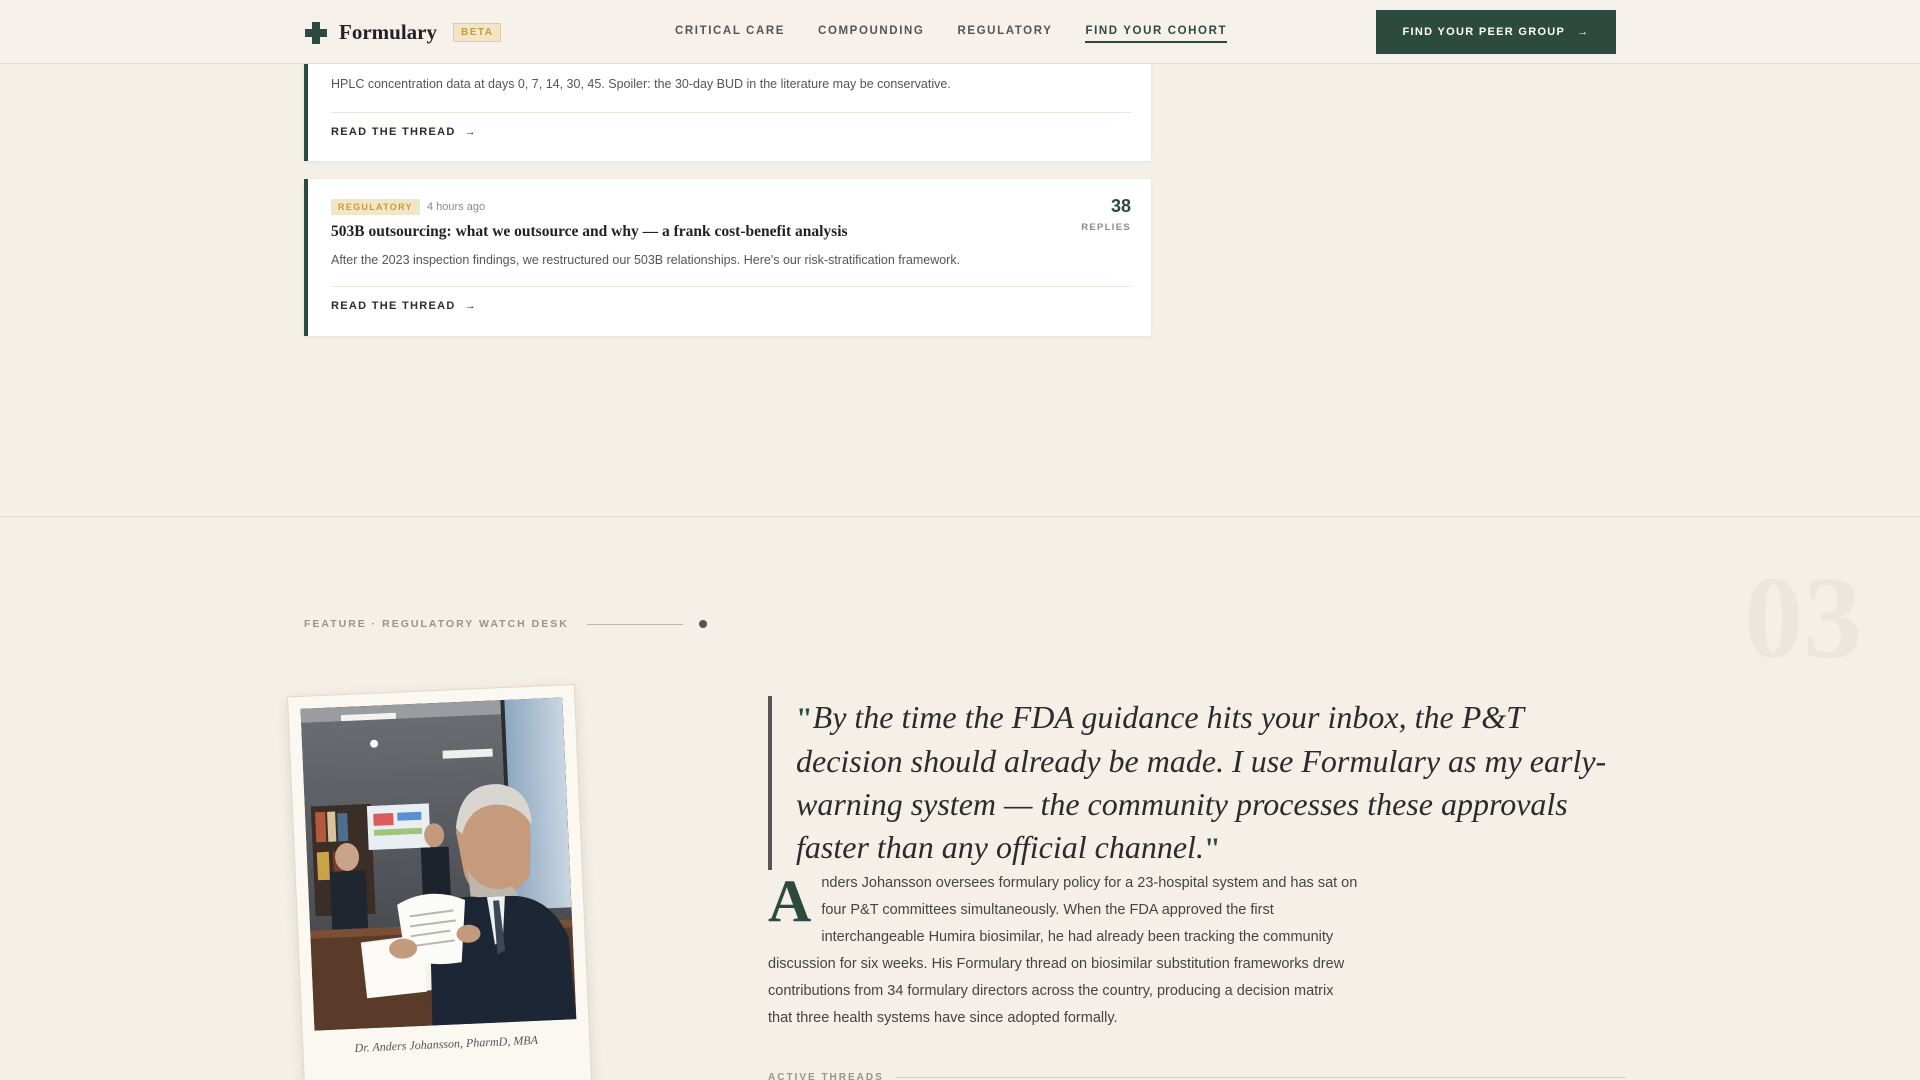  Describe the element at coordinates (730, 34) in the screenshot. I see `nav-critical-care: CRITICAL CARE` at that location.